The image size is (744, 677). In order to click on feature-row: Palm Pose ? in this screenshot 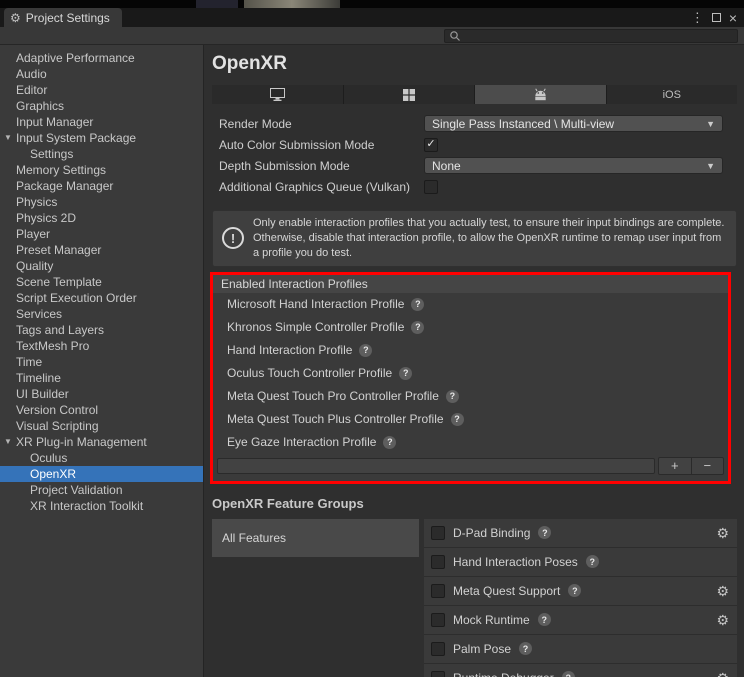, I will do `click(580, 649)`.